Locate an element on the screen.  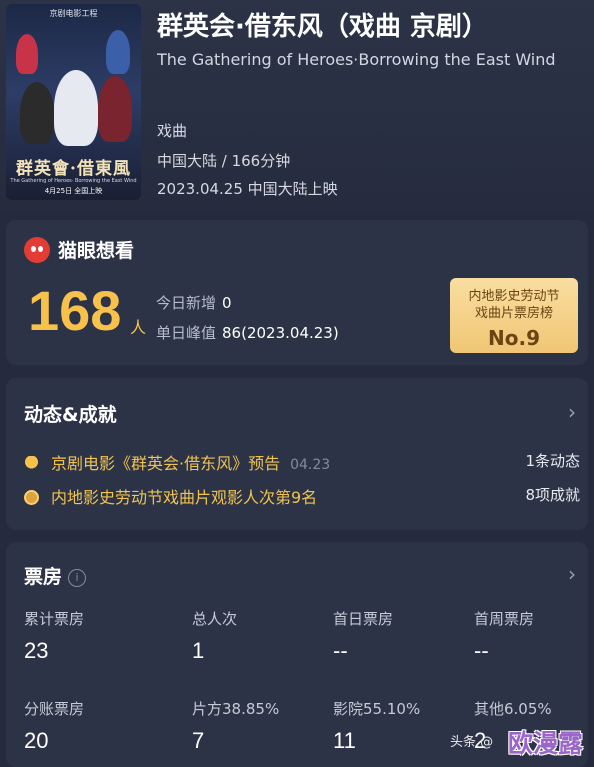
cinema-share-value: 11 is located at coordinates (344, 740).